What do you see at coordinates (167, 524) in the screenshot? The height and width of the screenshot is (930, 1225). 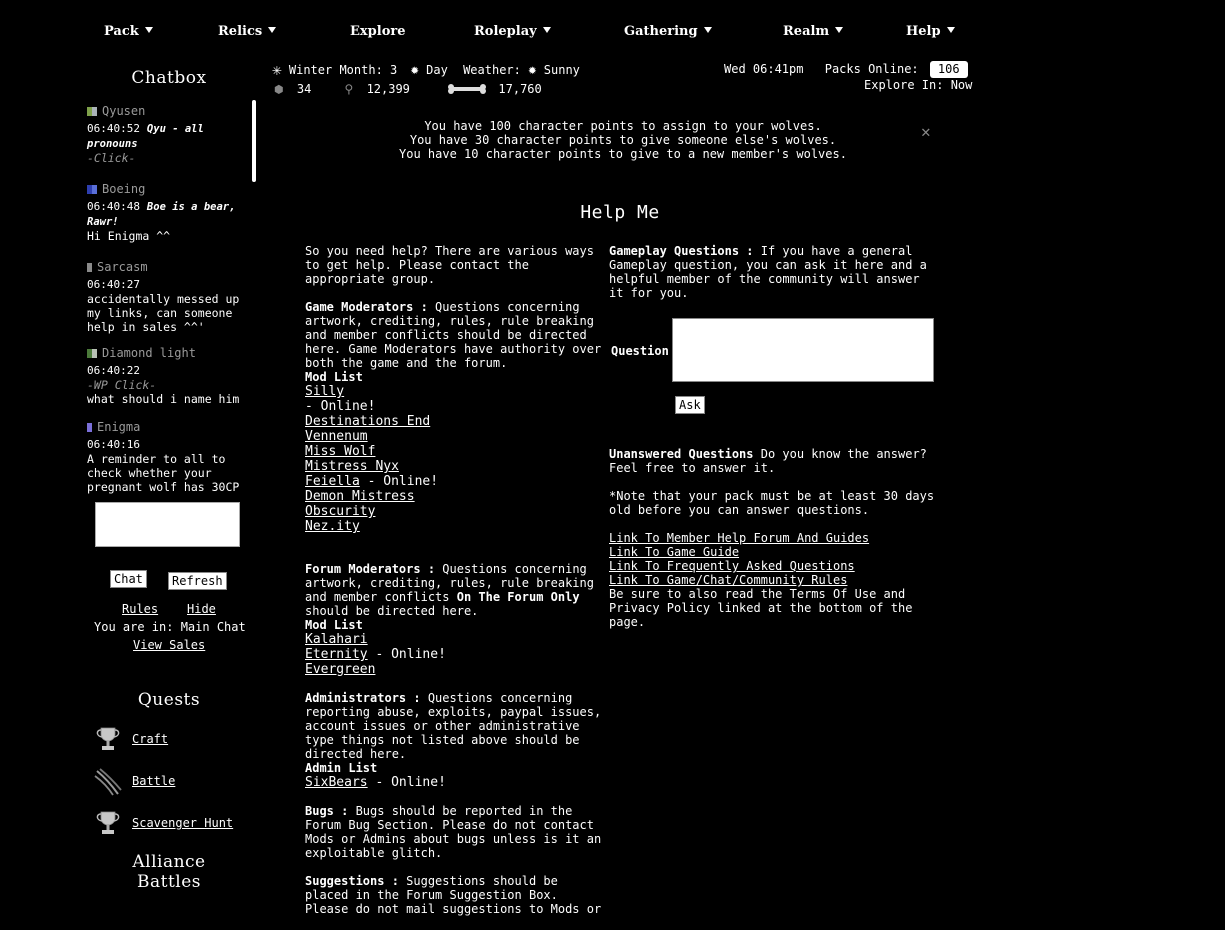 I see `chat-input` at bounding box center [167, 524].